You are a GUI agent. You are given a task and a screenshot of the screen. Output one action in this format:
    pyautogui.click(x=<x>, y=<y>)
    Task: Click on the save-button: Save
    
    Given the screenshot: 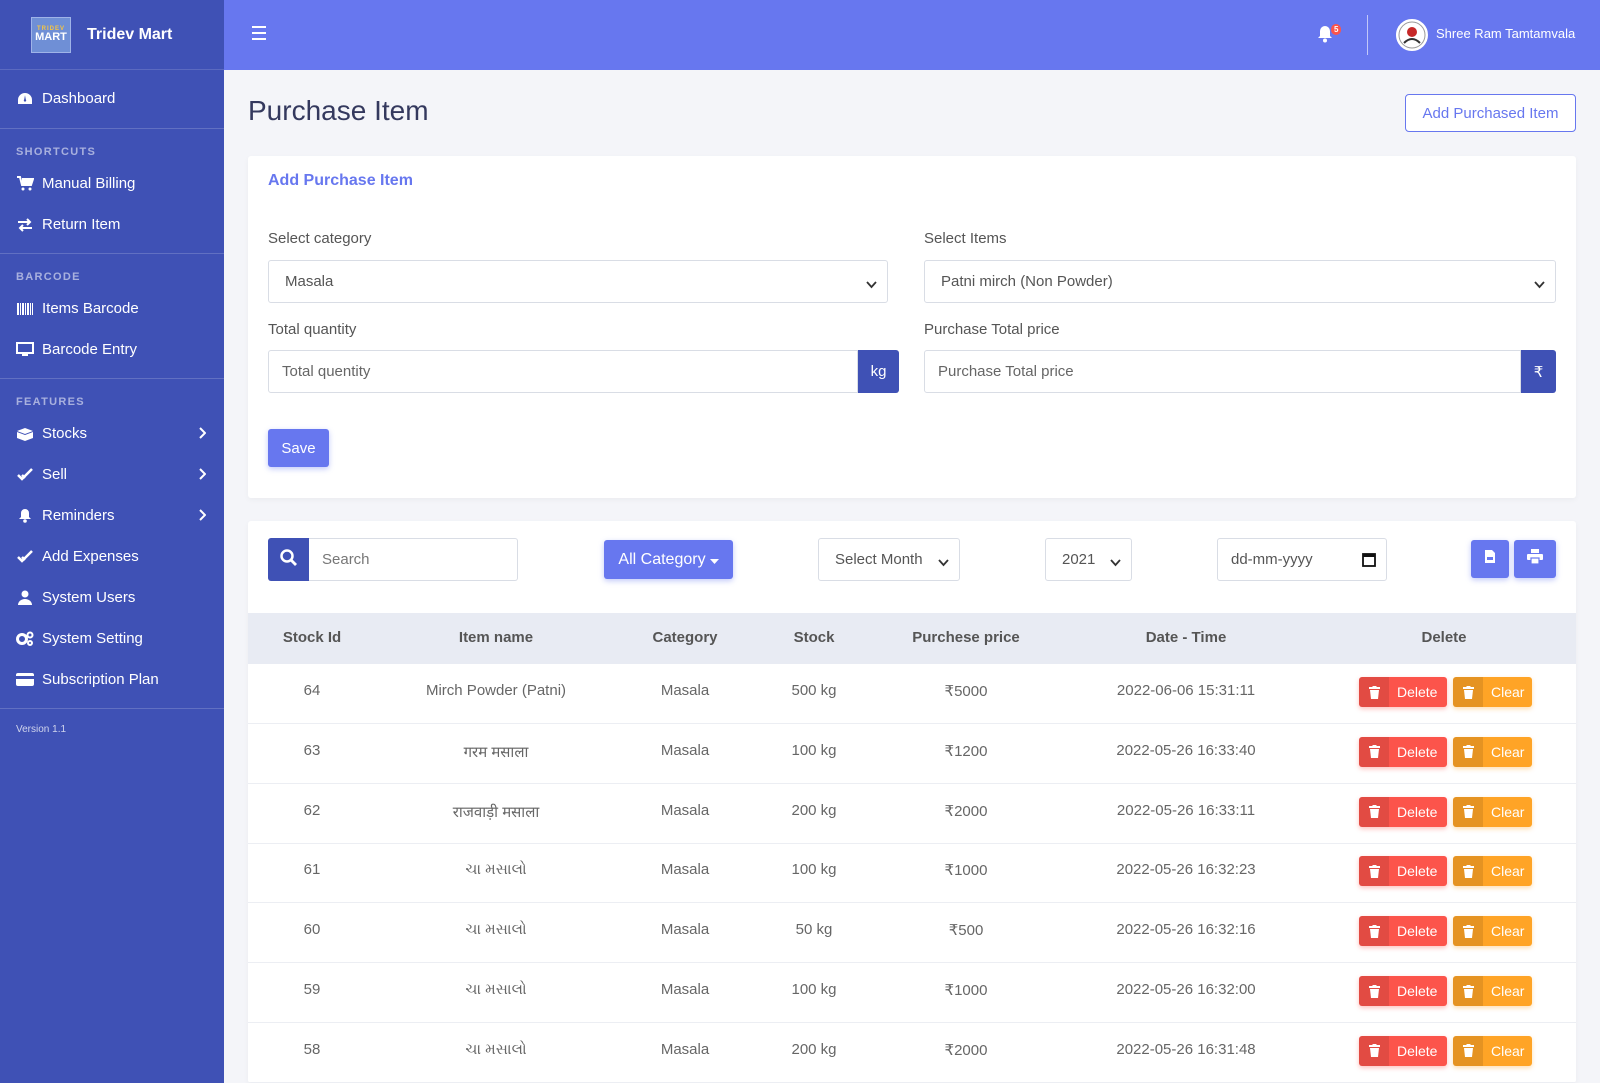 What is the action you would take?
    pyautogui.click(x=298, y=448)
    